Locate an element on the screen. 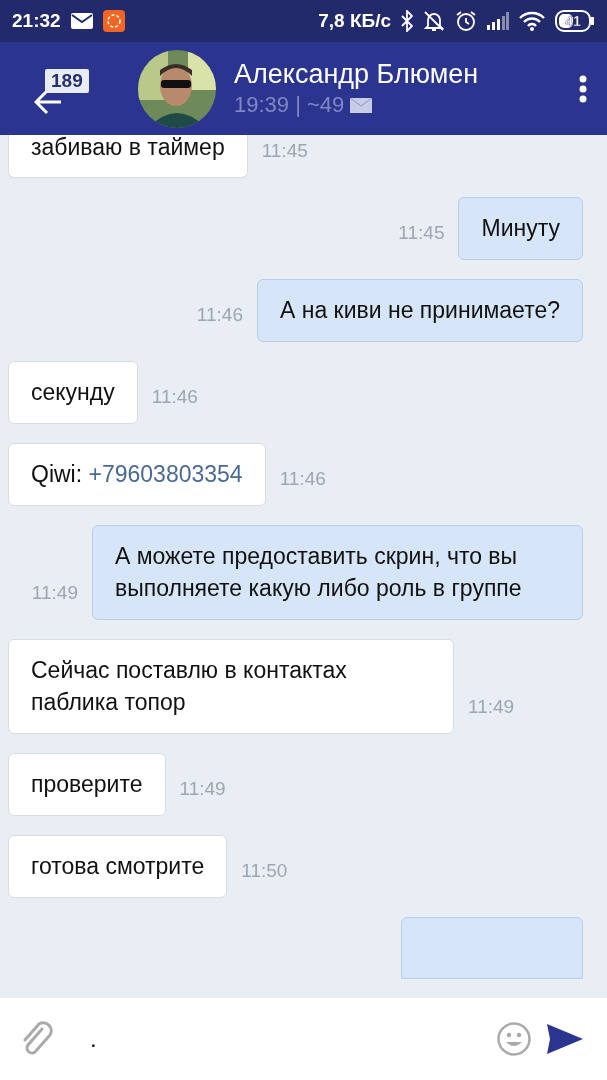 This screenshot has width=607, height=1080. message-text: секунду is located at coordinates (73, 392).